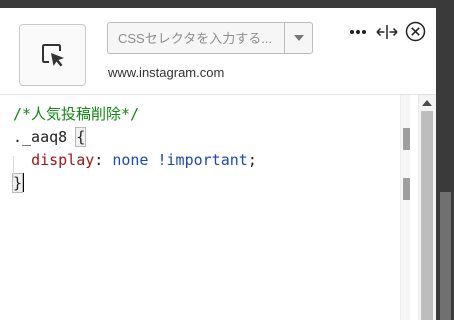  Describe the element at coordinates (76, 114) in the screenshot. I see `code-comment: /*人気投稿削除*/` at that location.